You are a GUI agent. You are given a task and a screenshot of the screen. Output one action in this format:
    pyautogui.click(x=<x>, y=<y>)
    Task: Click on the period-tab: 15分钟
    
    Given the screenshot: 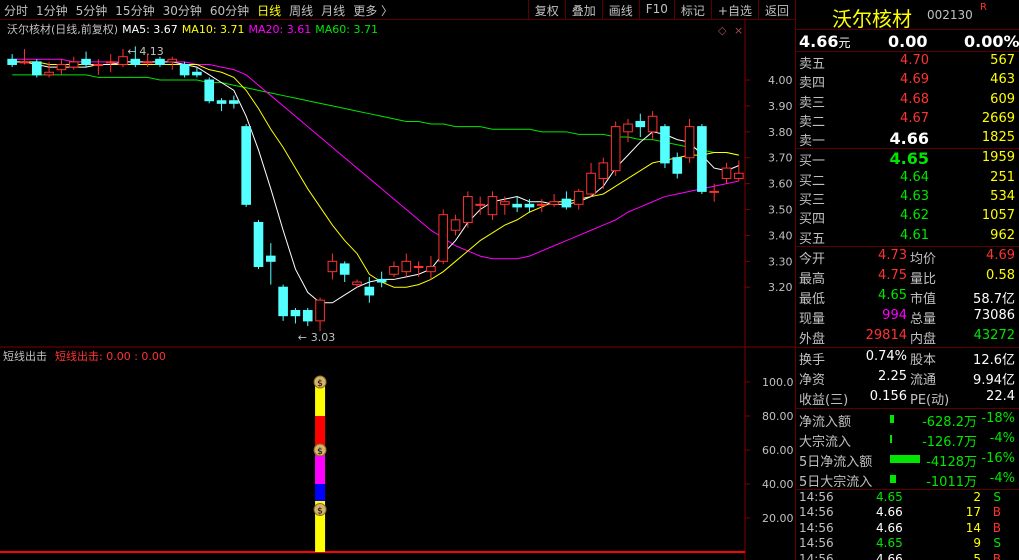 What is the action you would take?
    pyautogui.click(x=134, y=11)
    